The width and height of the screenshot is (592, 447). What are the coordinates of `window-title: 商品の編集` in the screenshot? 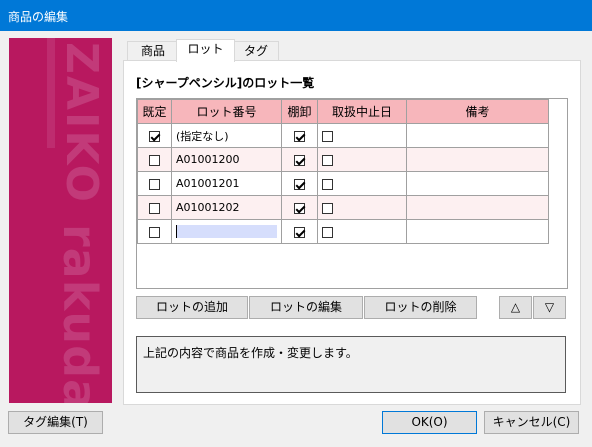 It's located at (38, 17).